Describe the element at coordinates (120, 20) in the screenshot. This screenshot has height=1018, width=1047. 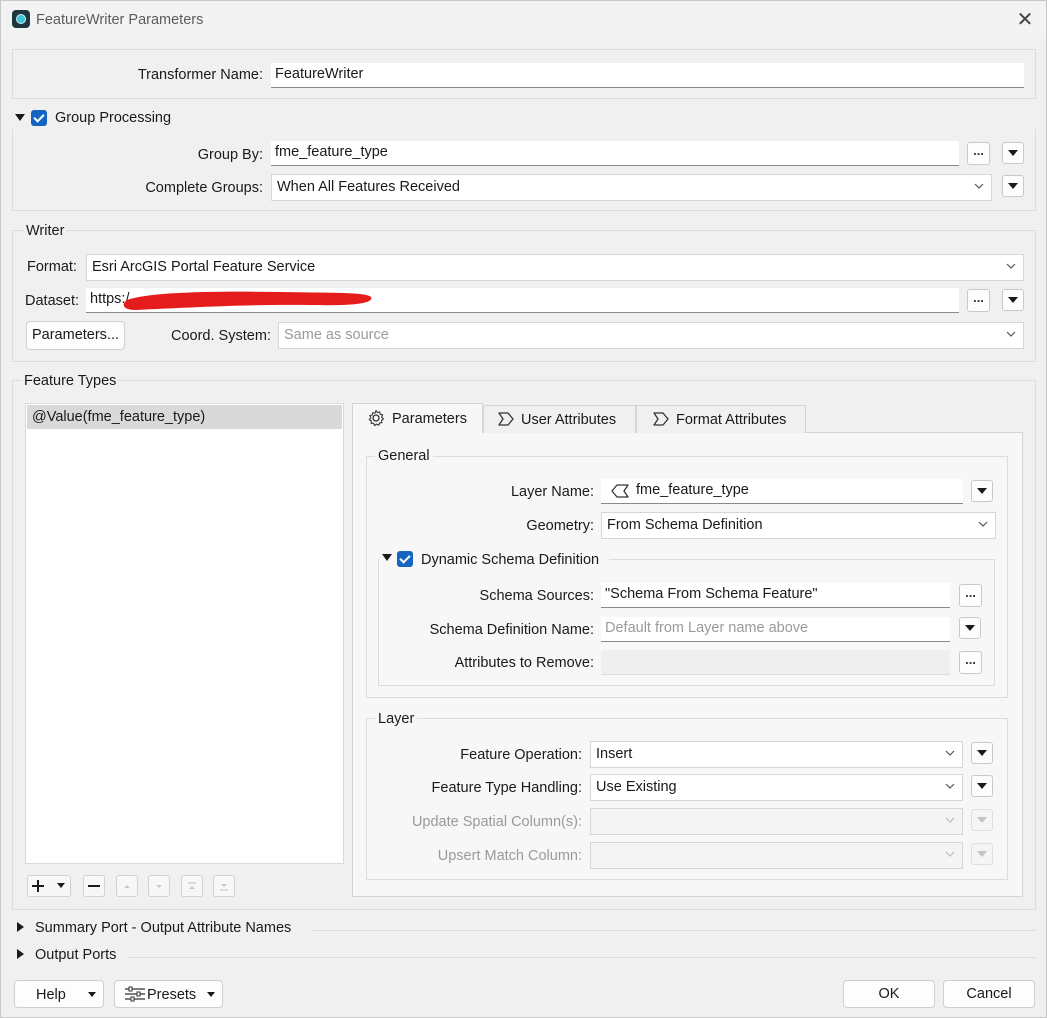
I see `window-title: FeatureWriter Parameters` at that location.